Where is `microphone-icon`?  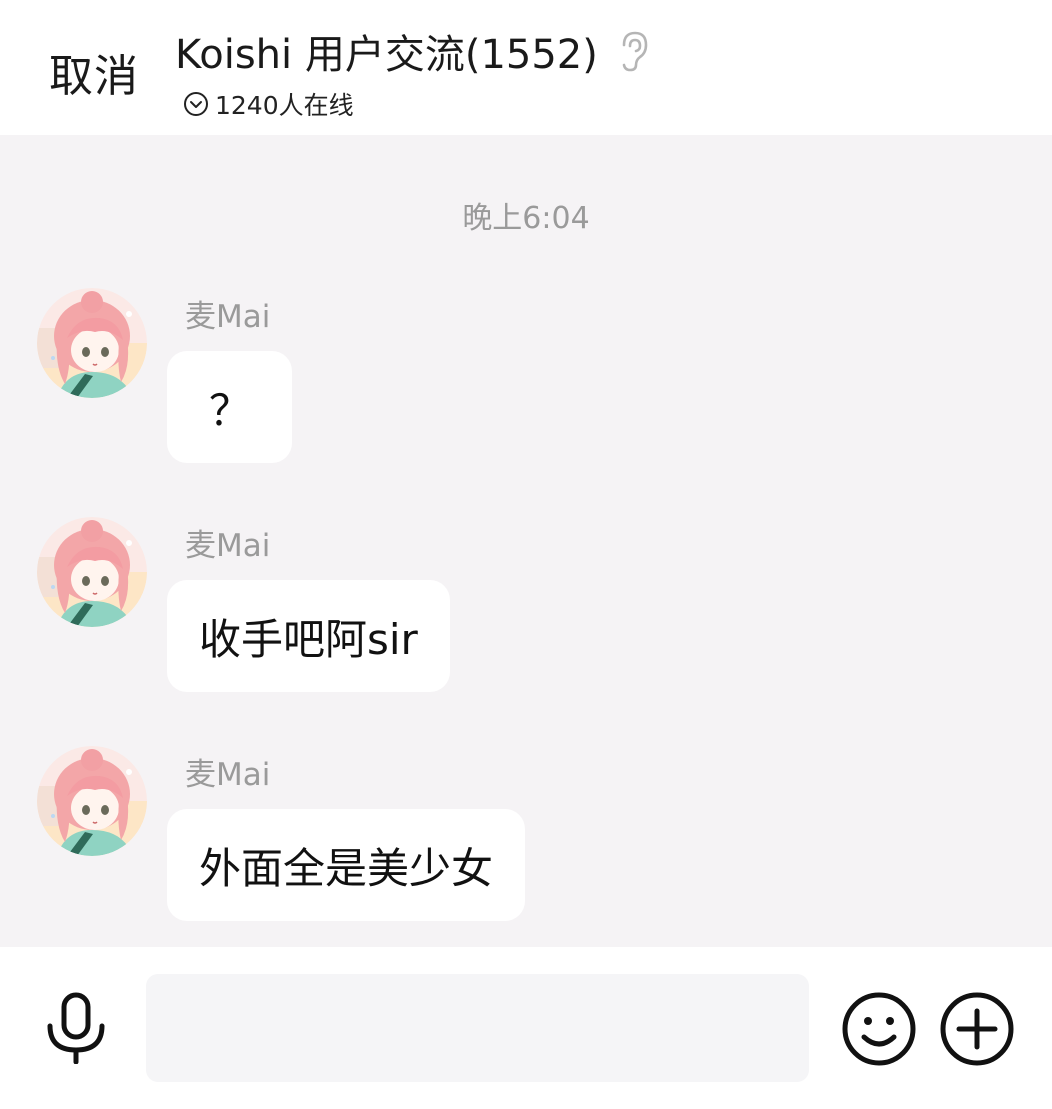
microphone-icon is located at coordinates (76, 1028).